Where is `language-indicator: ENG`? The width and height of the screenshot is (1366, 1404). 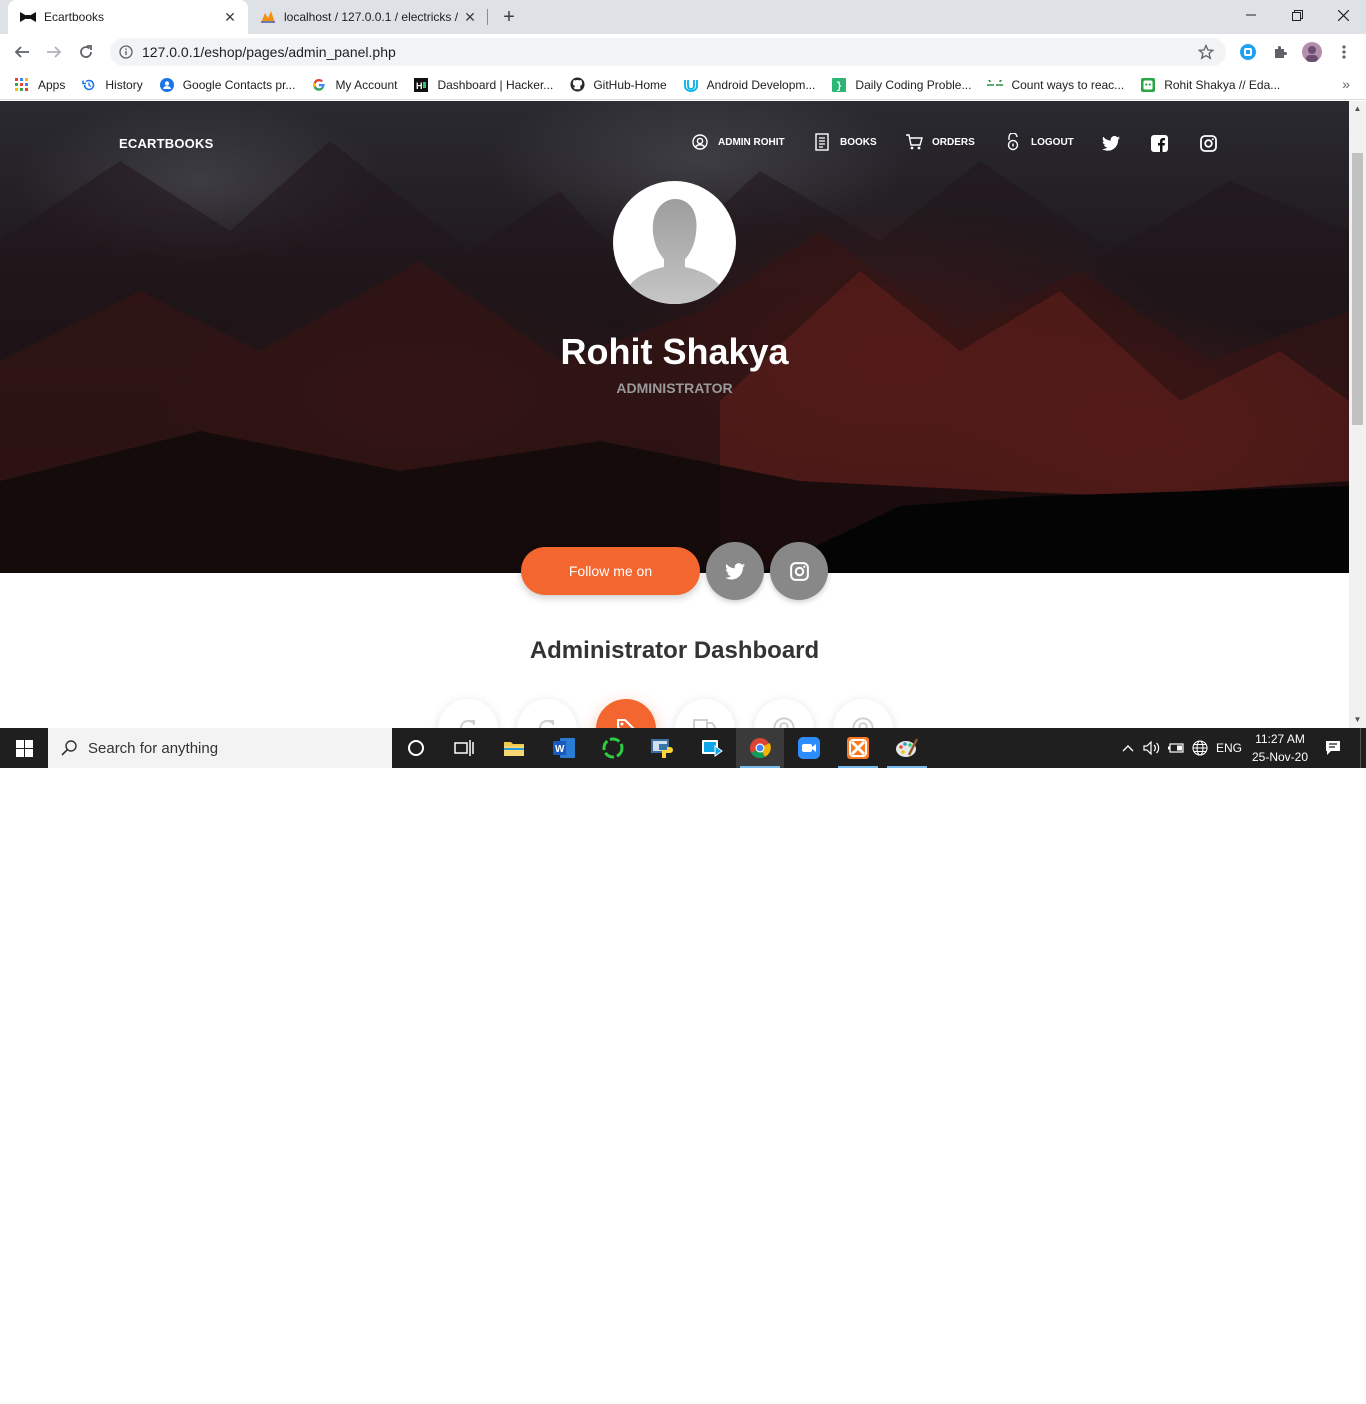 language-indicator: ENG is located at coordinates (1229, 748).